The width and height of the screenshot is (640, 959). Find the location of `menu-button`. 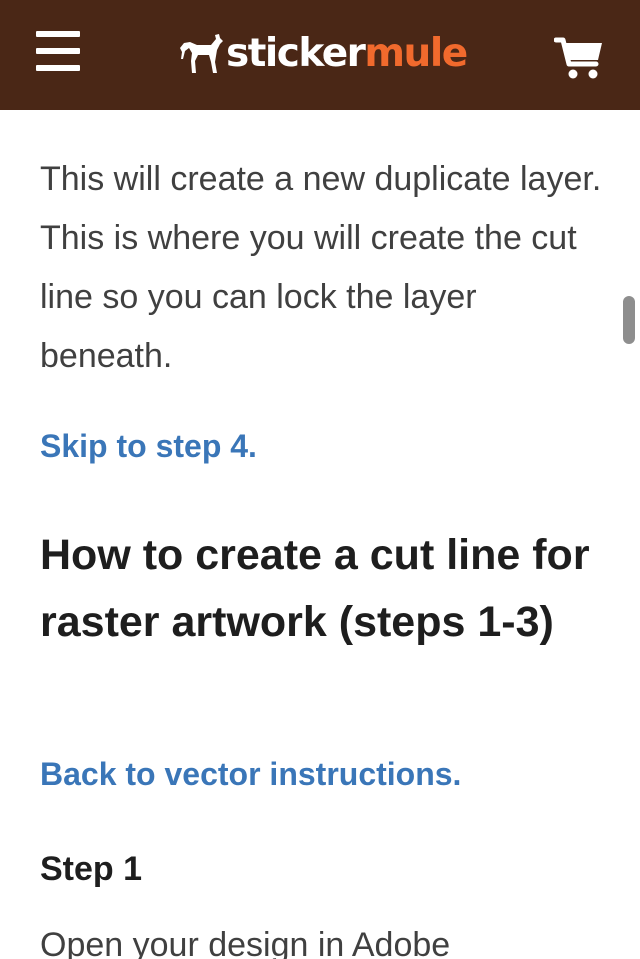

menu-button is located at coordinates (59, 52).